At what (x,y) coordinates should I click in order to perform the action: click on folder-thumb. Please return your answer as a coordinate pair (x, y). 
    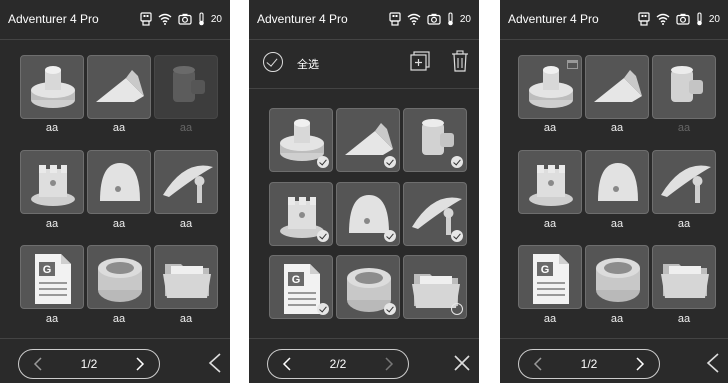
    Looking at the image, I should click on (187, 281).